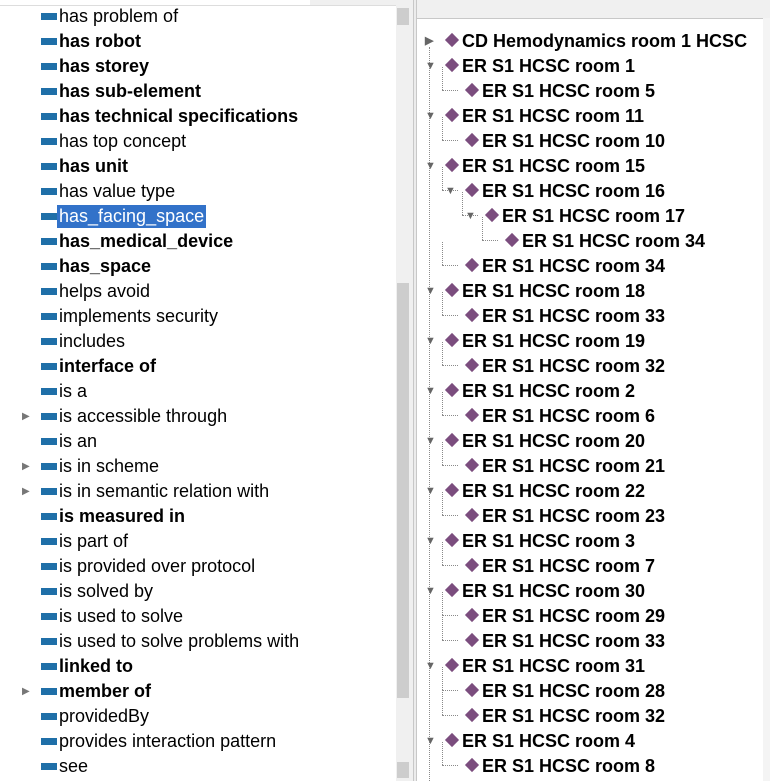 The image size is (770, 781). Describe the element at coordinates (197, 666) in the screenshot. I see `property-row: linked to` at that location.